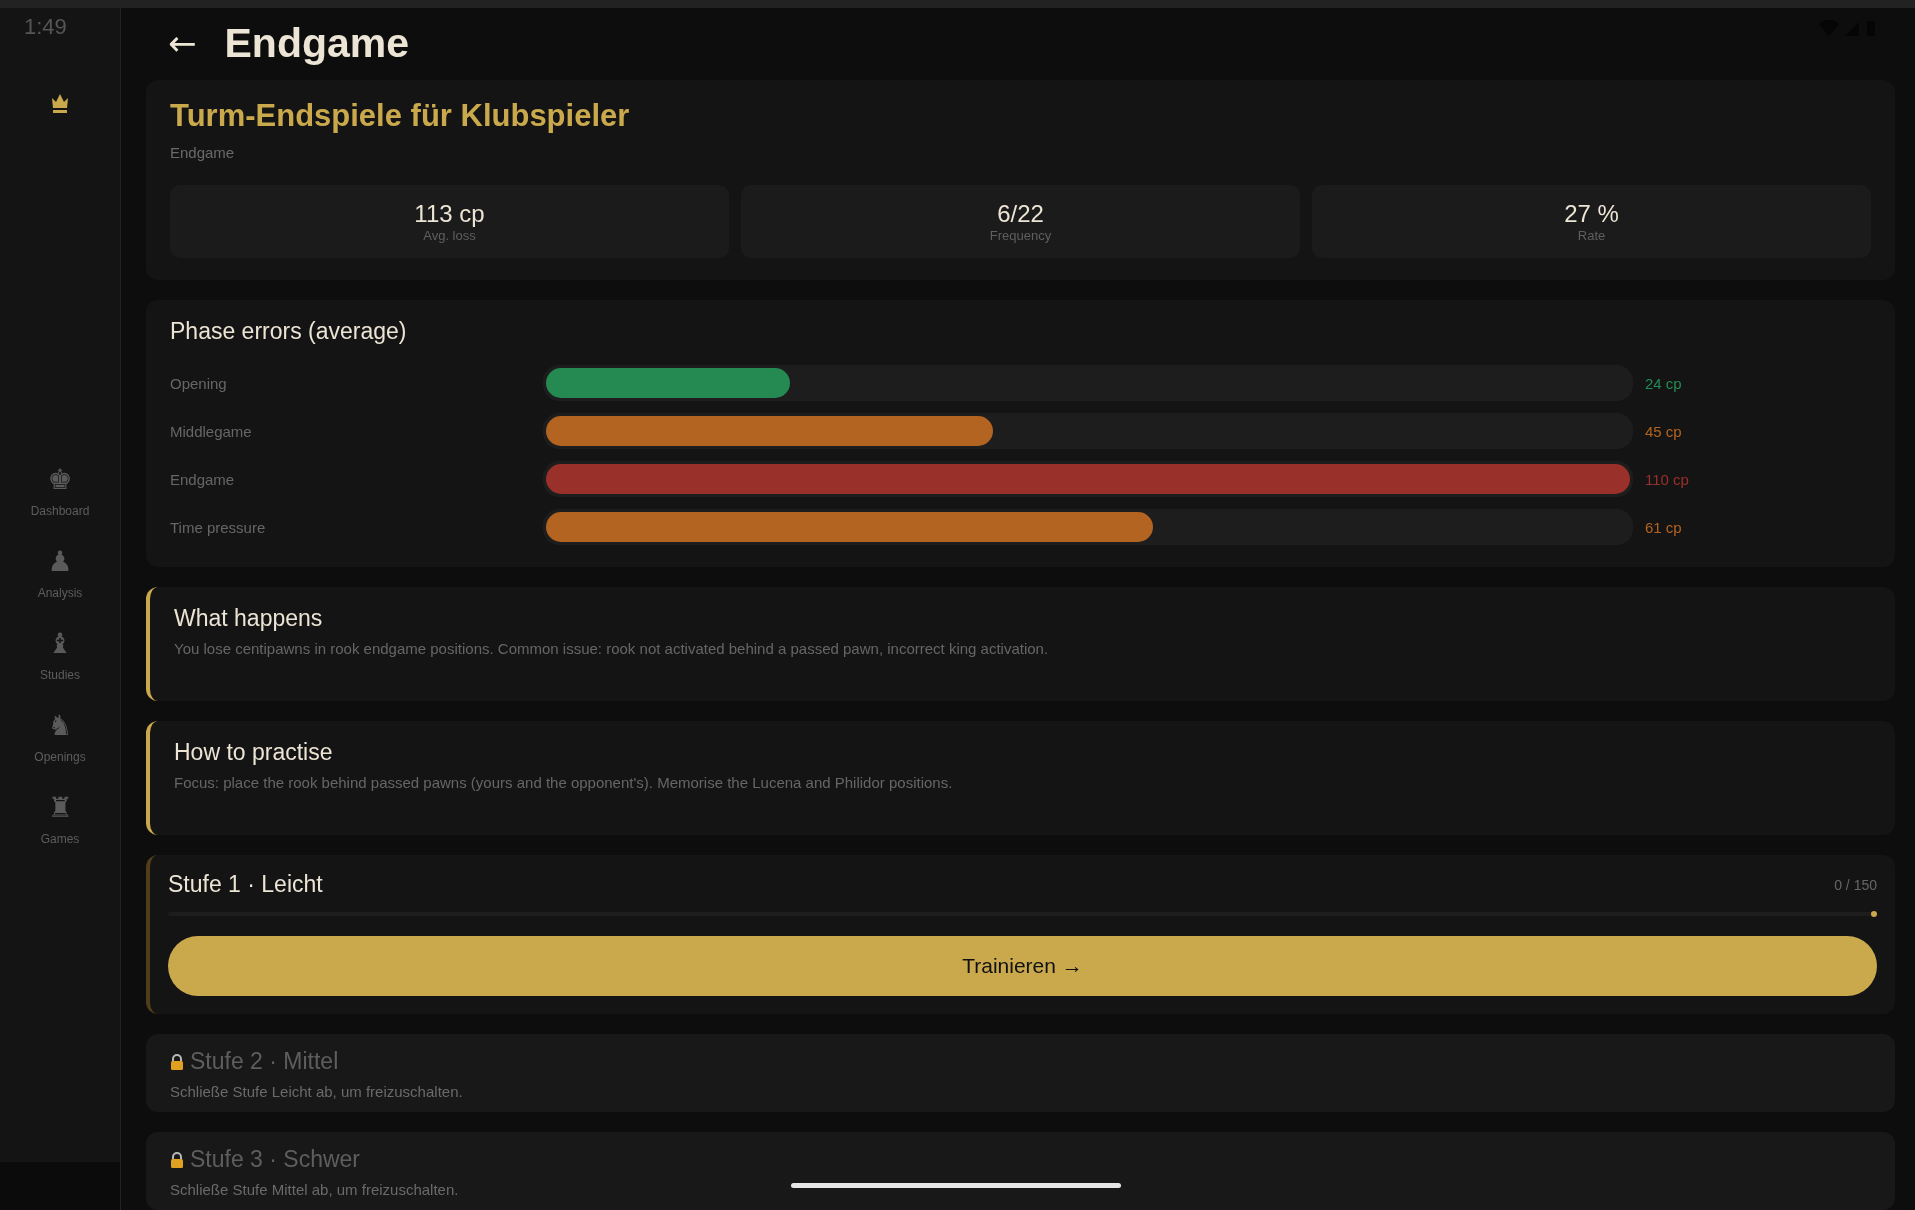  Describe the element at coordinates (254, 752) in the screenshot. I see `card-title: How to practise` at that location.